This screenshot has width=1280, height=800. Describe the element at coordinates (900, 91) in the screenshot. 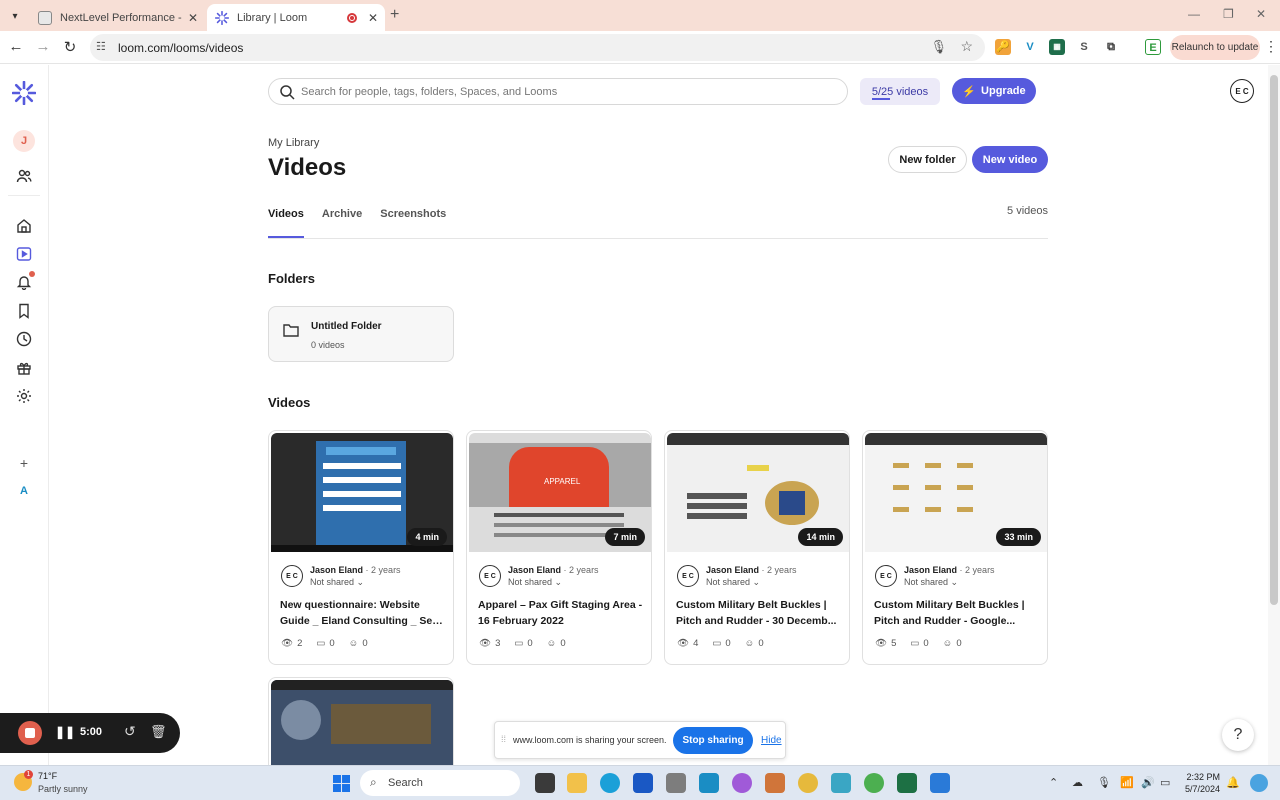

I see `video-quota-badge: 5/25 videos` at that location.